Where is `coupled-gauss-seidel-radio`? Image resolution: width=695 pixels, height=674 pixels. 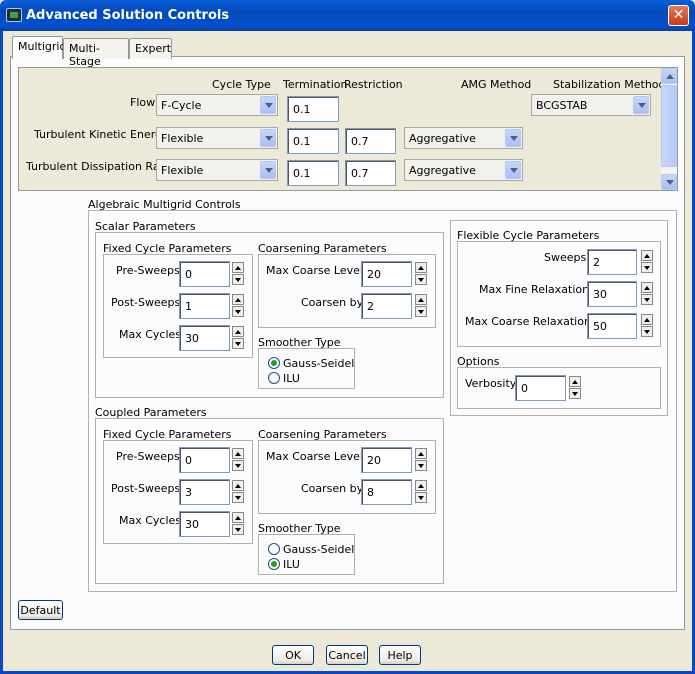 coupled-gauss-seidel-radio is located at coordinates (274, 549).